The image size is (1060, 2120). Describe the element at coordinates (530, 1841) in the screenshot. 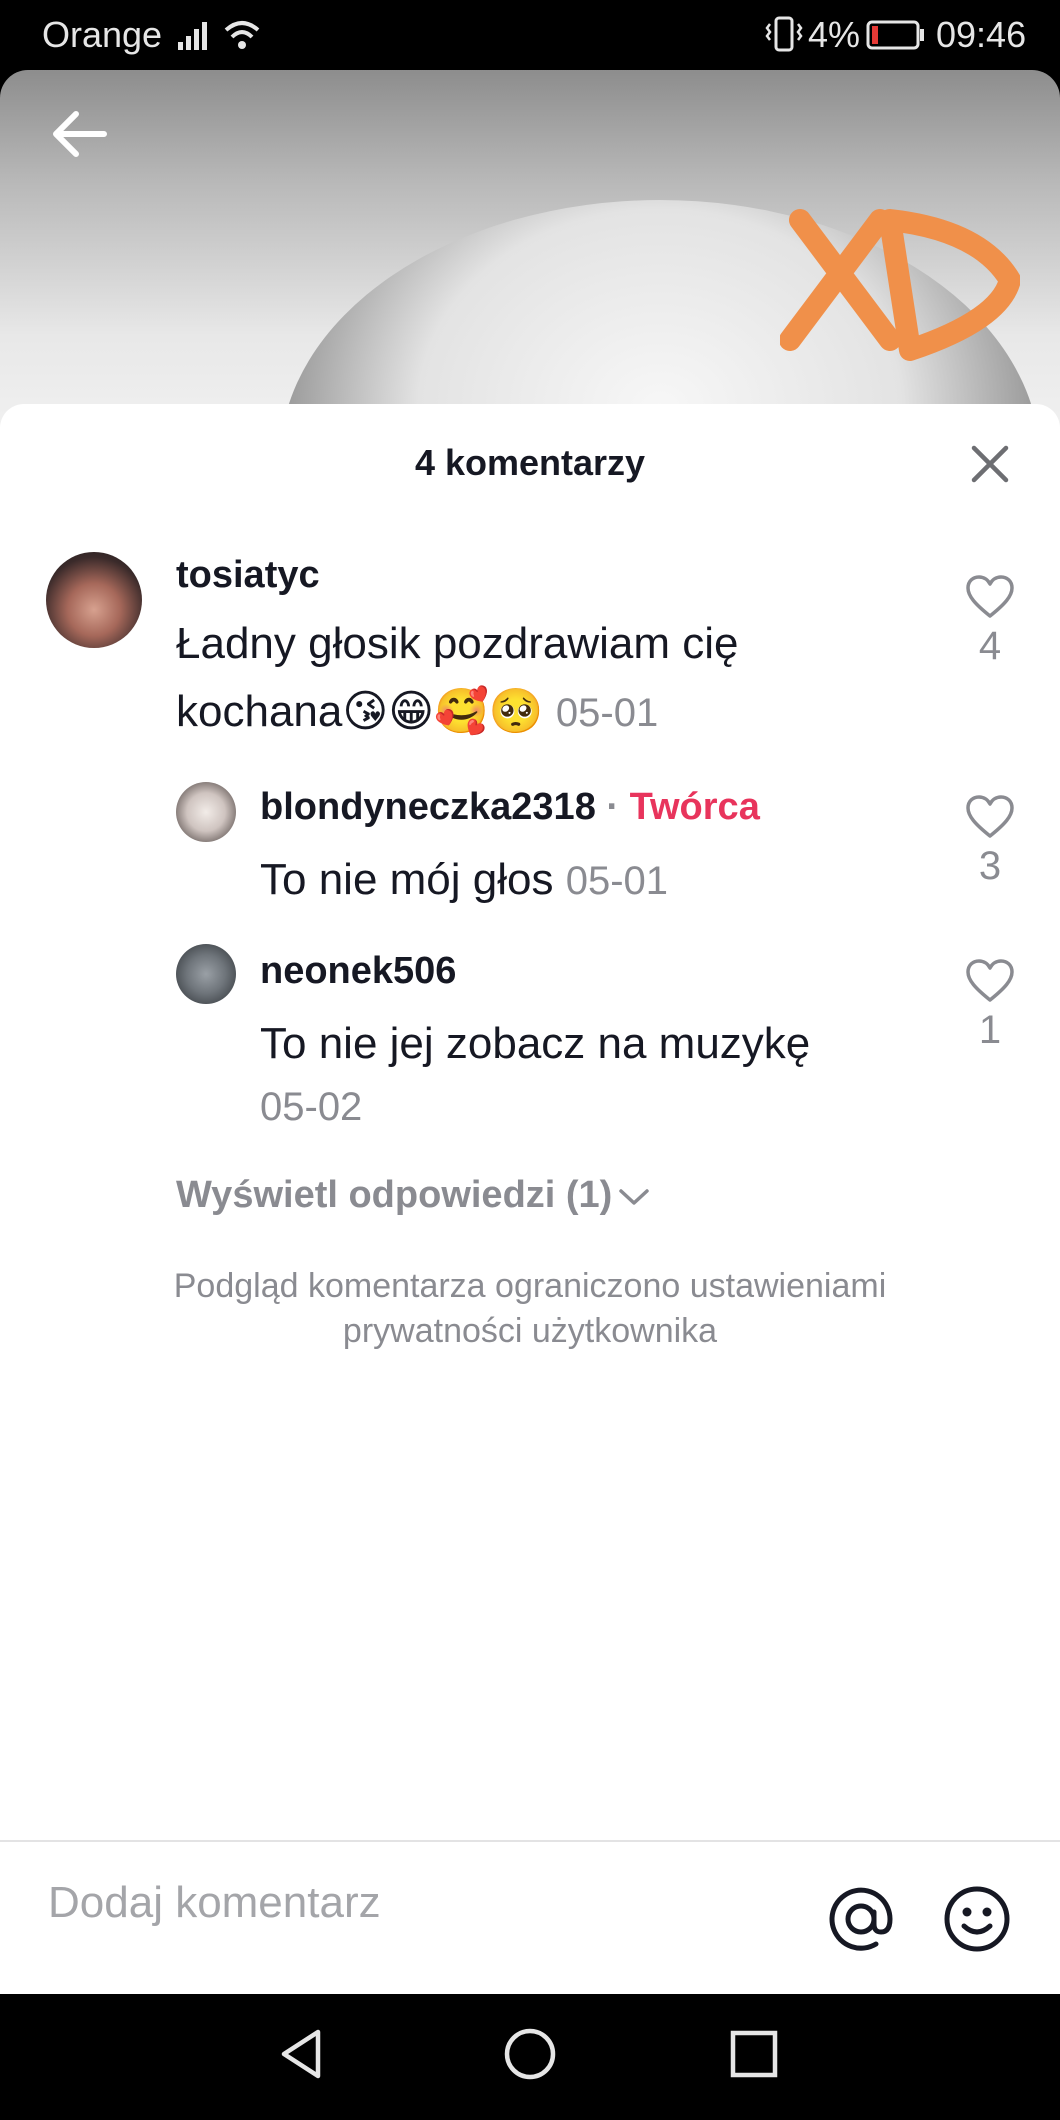

I see `composer-divider` at that location.